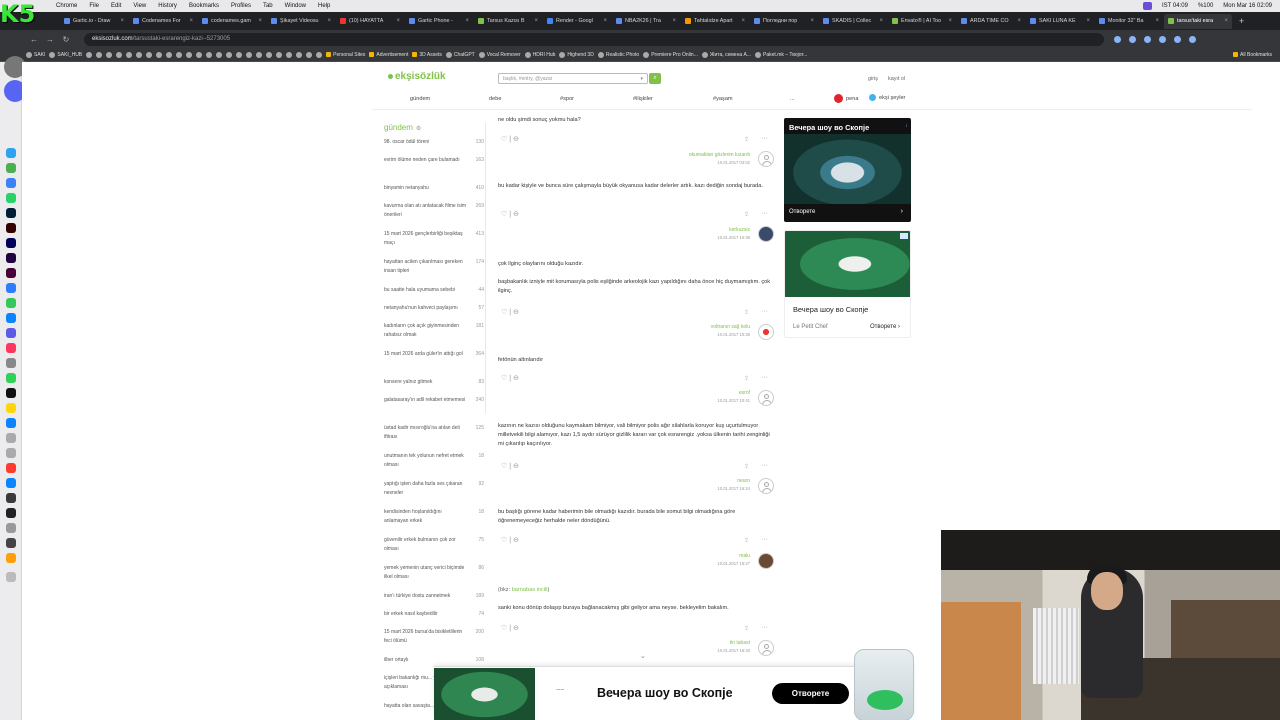 The height and width of the screenshot is (720, 1280). What do you see at coordinates (388, 55) in the screenshot?
I see `bookmark-folder: Advertisement` at bounding box center [388, 55].